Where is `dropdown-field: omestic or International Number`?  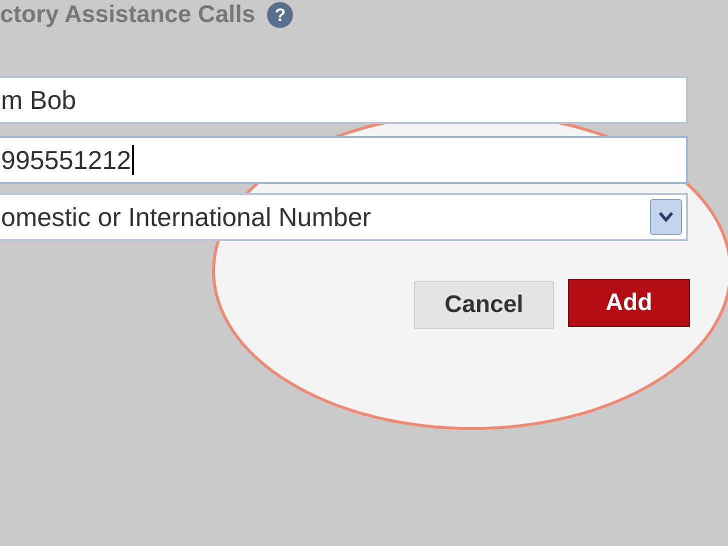 dropdown-field: omestic or International Number is located at coordinates (344, 217).